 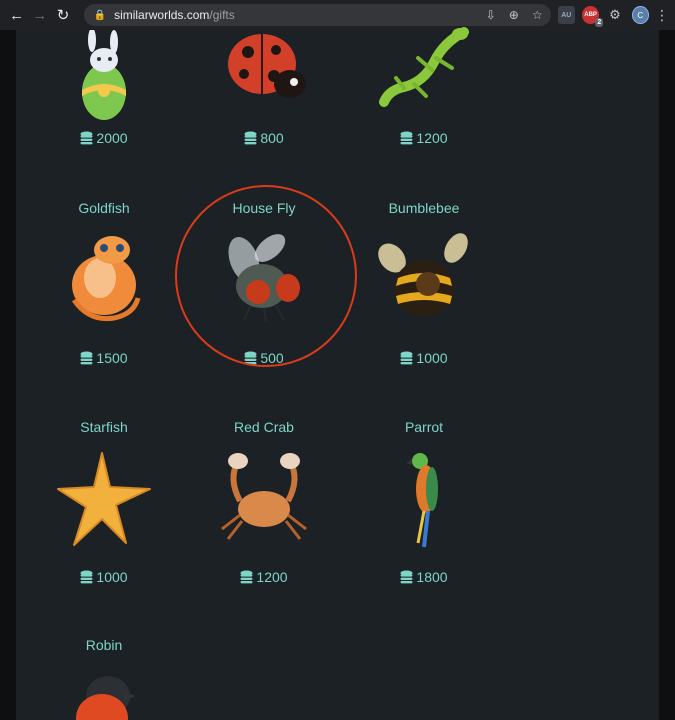 What do you see at coordinates (537, 15) in the screenshot?
I see `bookmark-star-icon: ☆` at bounding box center [537, 15].